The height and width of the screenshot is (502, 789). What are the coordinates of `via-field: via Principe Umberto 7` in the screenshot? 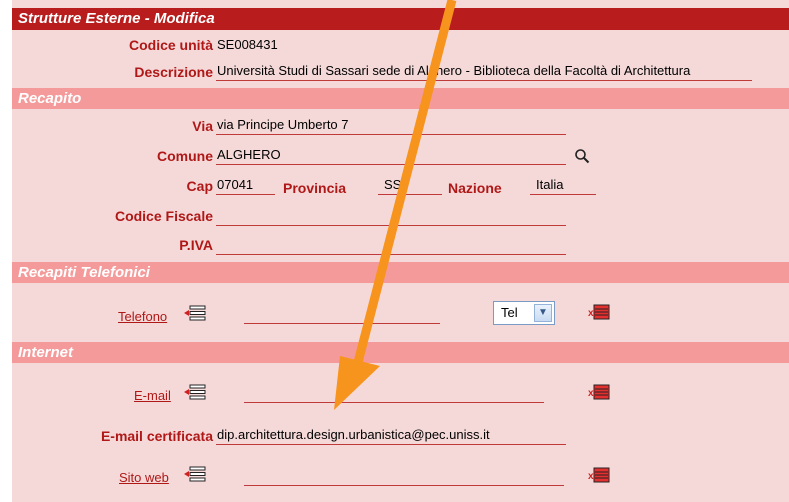 It's located at (391, 126).